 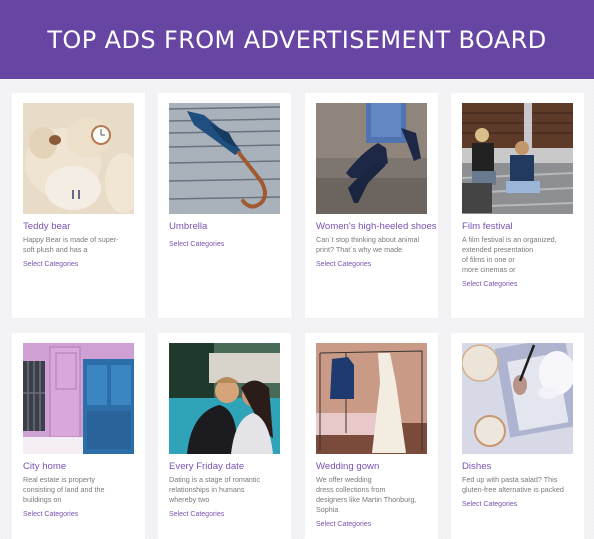 I want to click on description-line: designers like Martin Thonburg,, so click(x=366, y=499).